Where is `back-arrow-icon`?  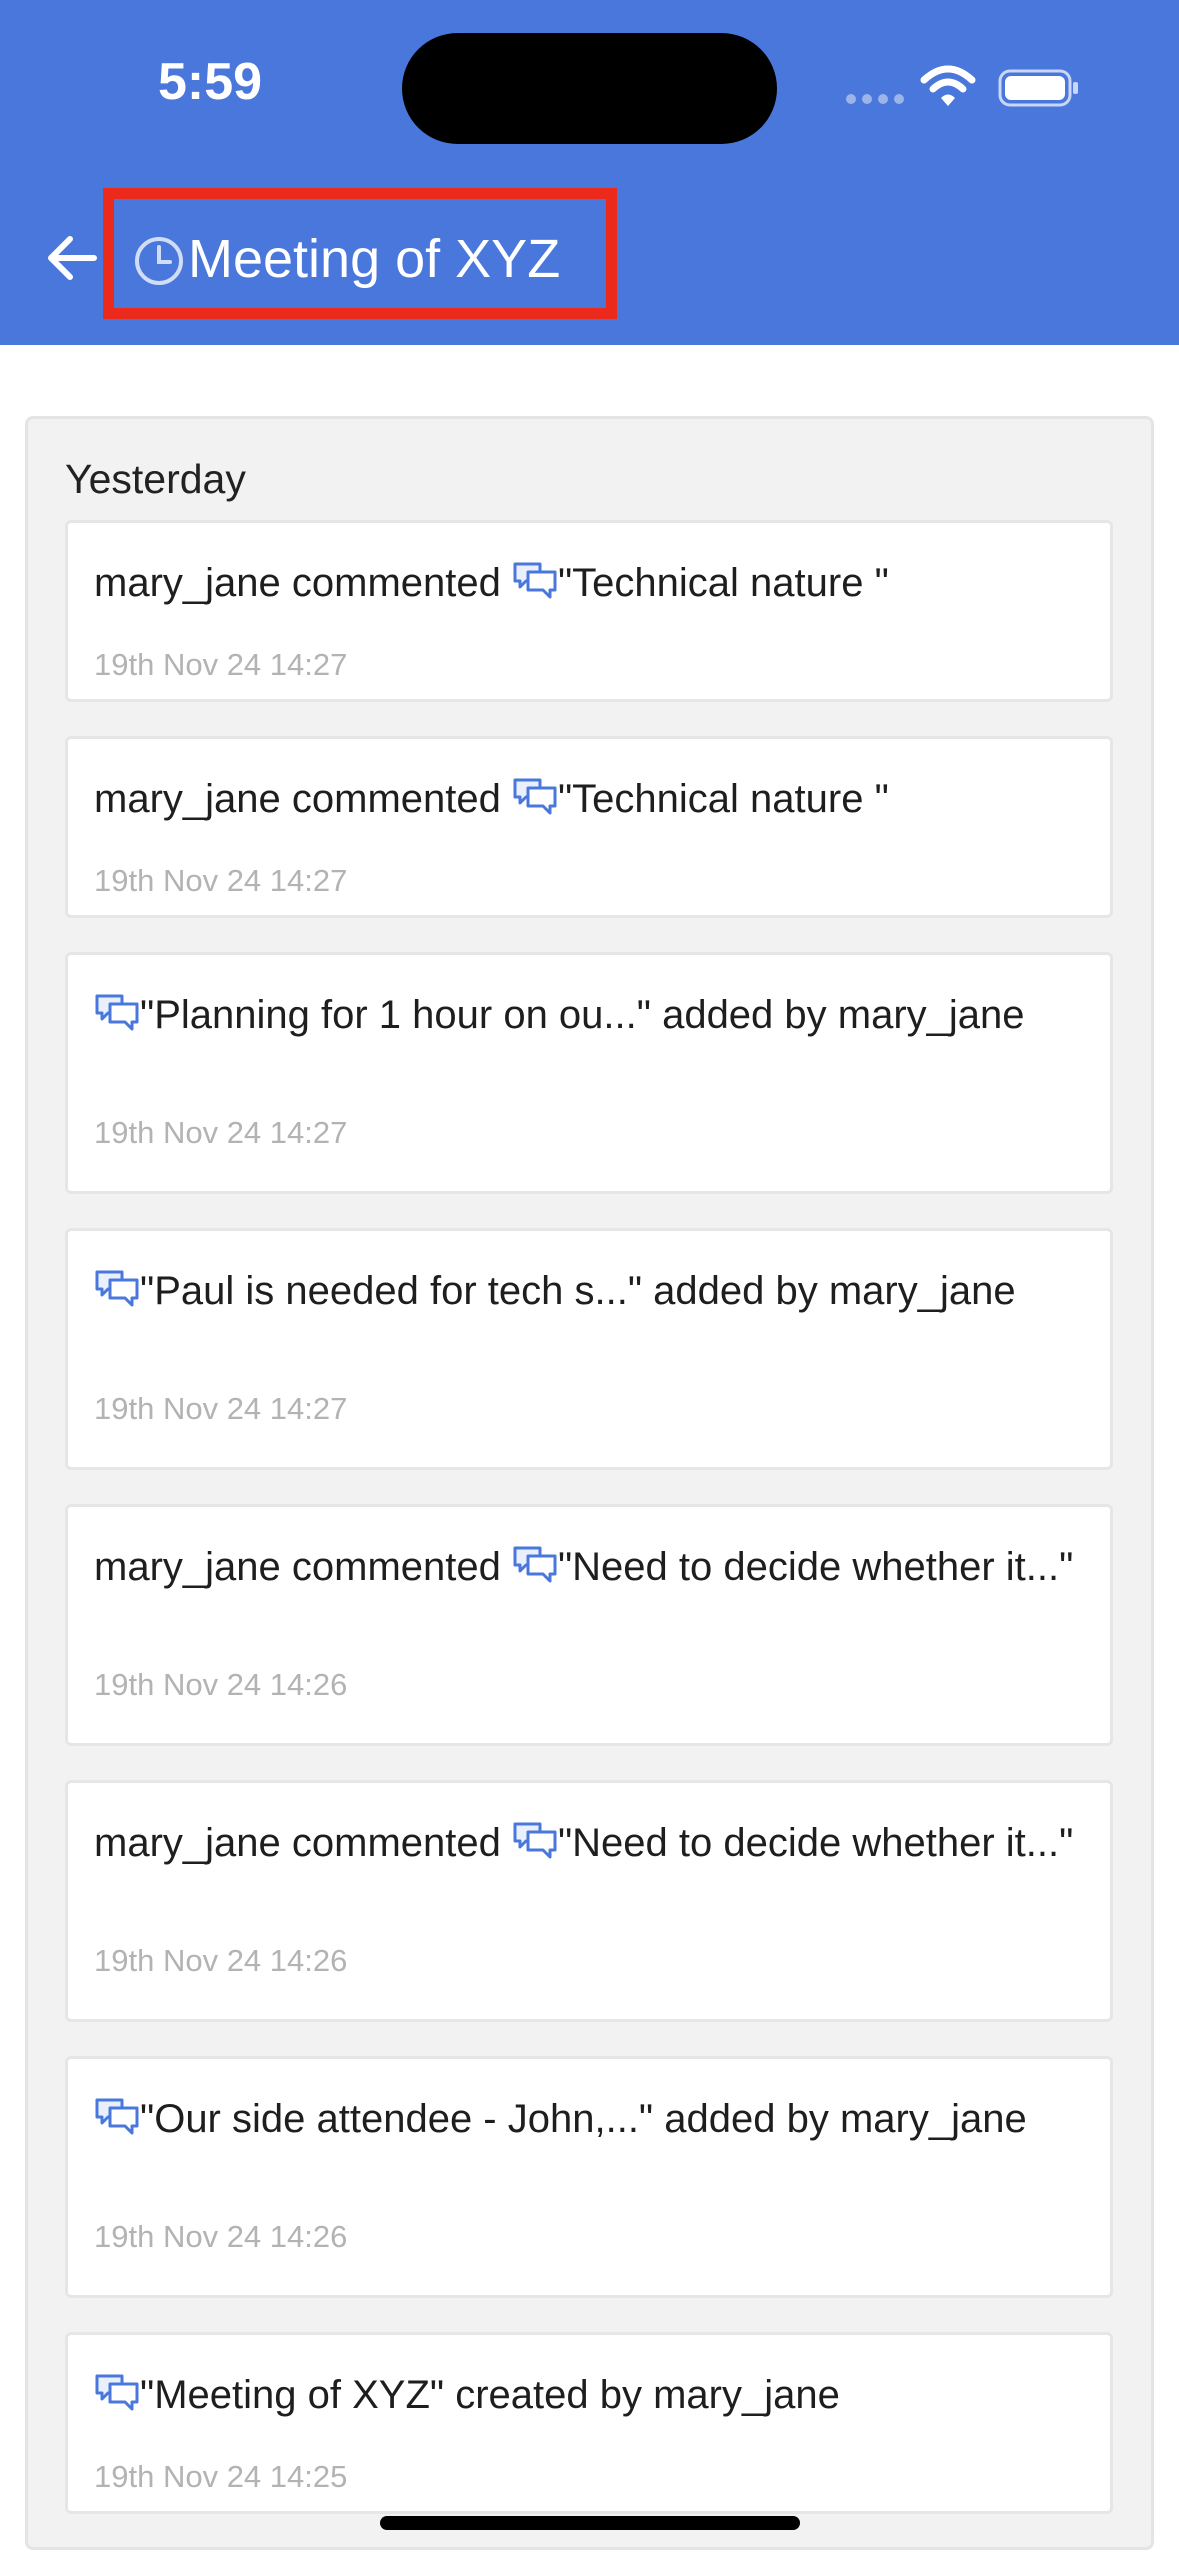
back-arrow-icon is located at coordinates (72, 258).